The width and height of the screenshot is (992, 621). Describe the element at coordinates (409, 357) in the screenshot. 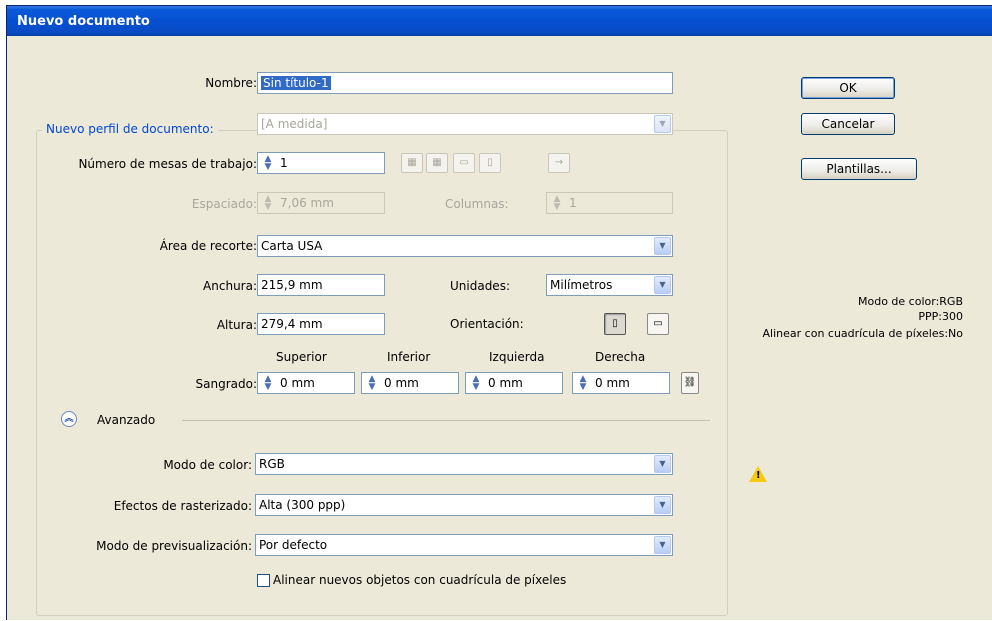

I see `bleed-bottom-label: Inferior` at that location.